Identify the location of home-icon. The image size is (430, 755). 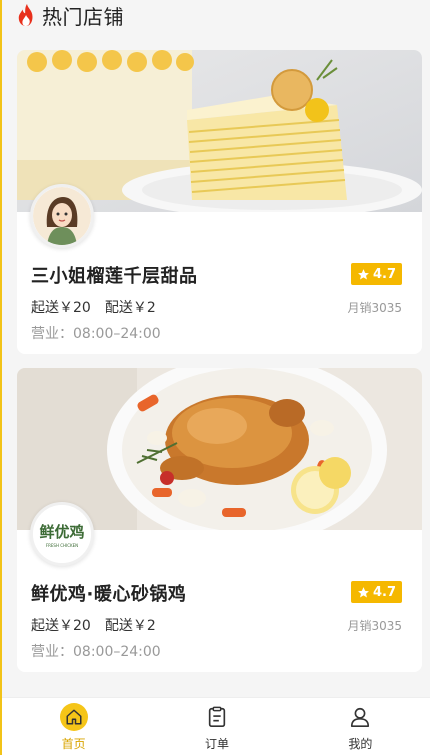
(73, 717).